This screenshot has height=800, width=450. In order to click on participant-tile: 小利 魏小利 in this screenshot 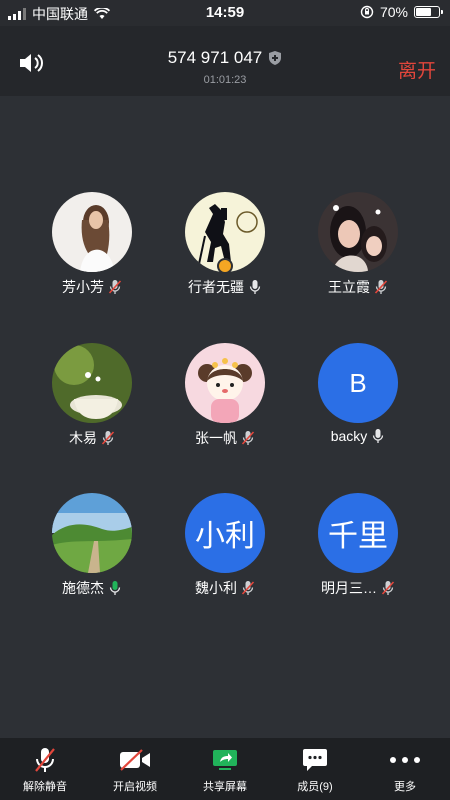, I will do `click(225, 553)`.